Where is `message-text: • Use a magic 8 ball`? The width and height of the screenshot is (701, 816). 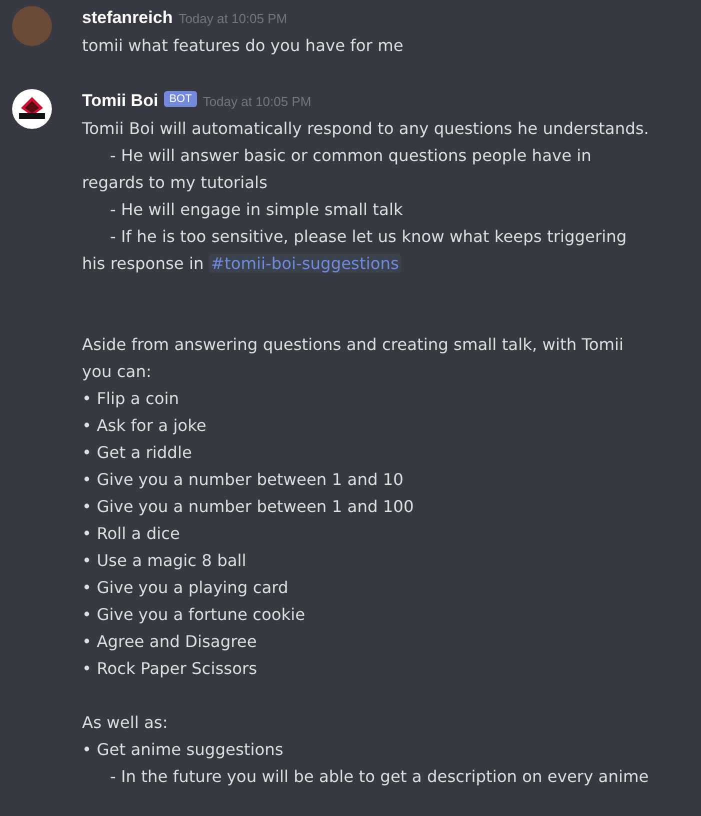 message-text: • Use a magic 8 ball is located at coordinates (165, 561).